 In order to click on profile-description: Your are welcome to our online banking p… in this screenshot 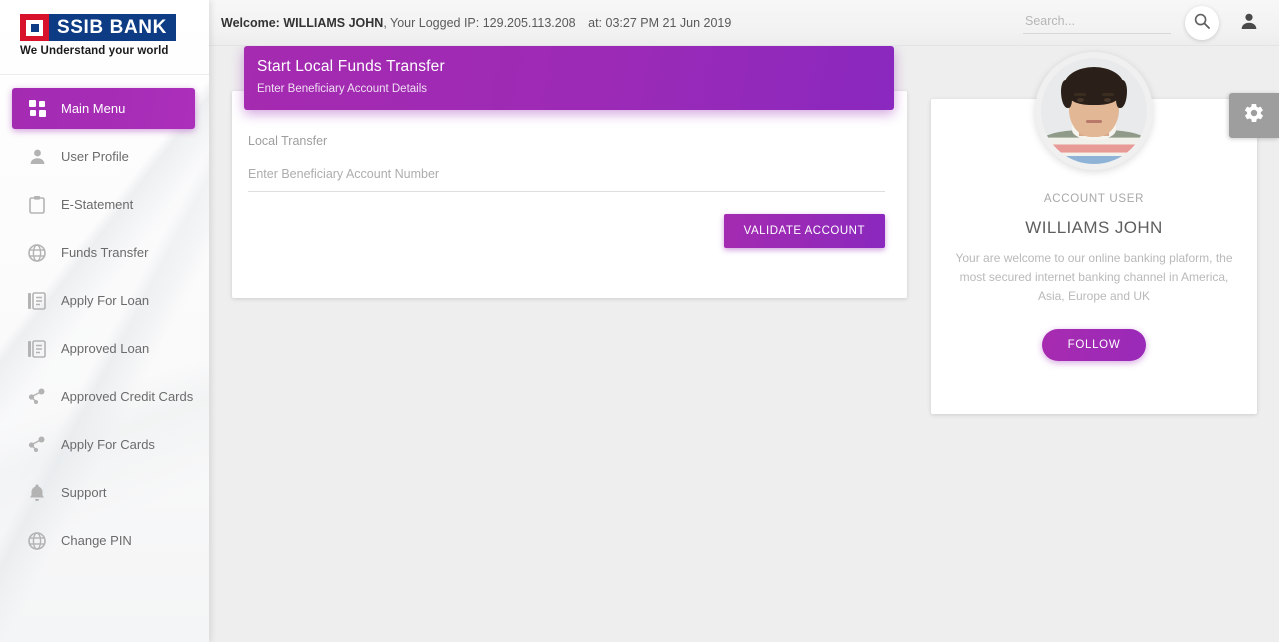, I will do `click(1094, 277)`.